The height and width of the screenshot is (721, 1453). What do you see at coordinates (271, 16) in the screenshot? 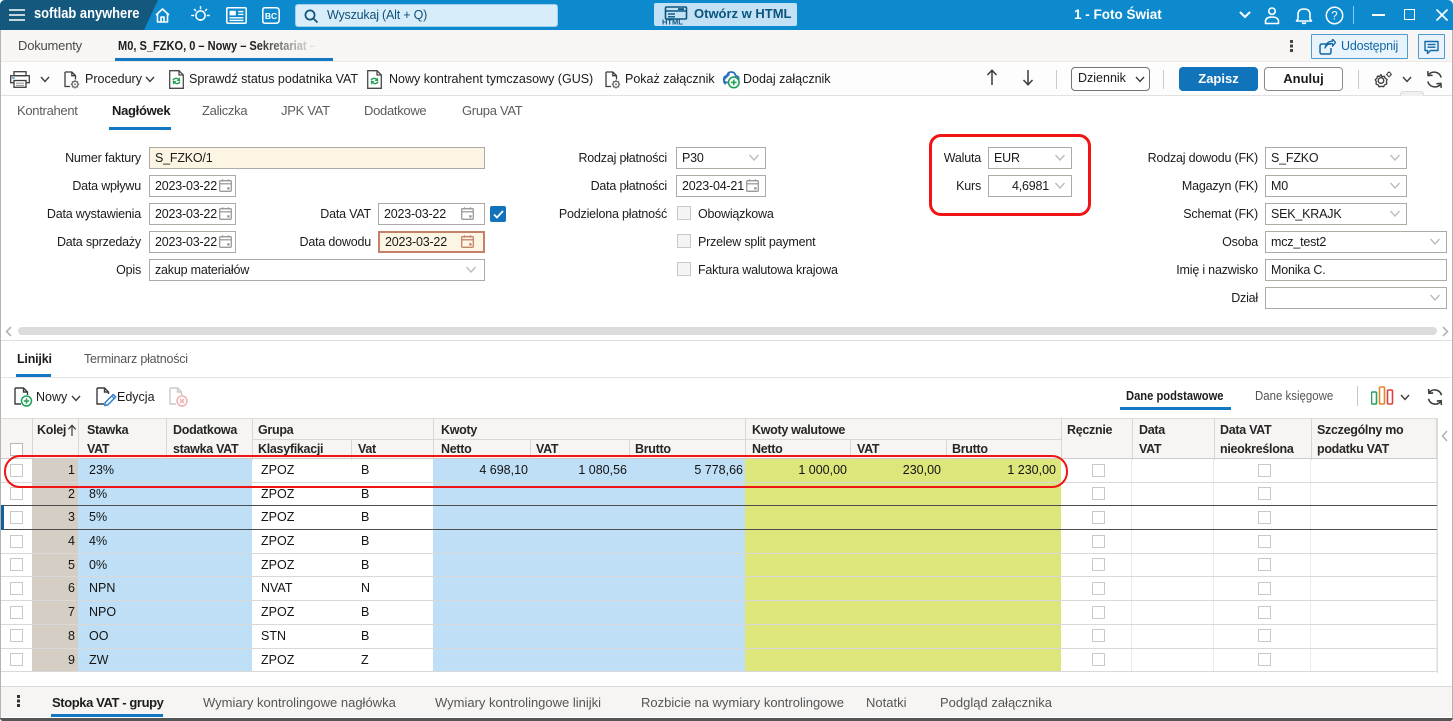
I see `svg-text: BC` at bounding box center [271, 16].